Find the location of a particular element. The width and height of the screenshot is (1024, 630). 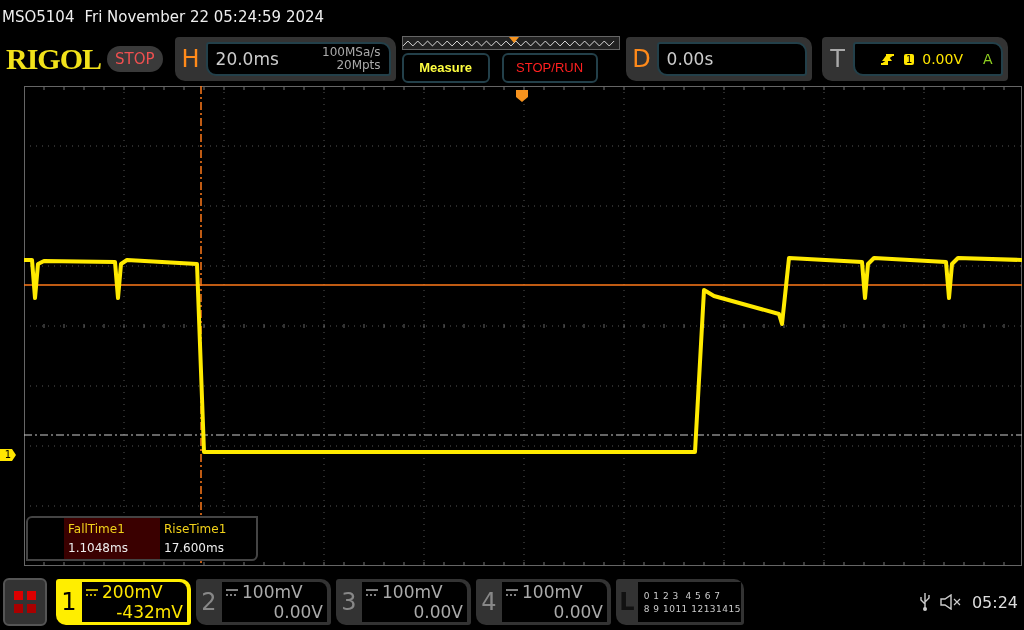

delay-value: 0.00s is located at coordinates (690, 59).